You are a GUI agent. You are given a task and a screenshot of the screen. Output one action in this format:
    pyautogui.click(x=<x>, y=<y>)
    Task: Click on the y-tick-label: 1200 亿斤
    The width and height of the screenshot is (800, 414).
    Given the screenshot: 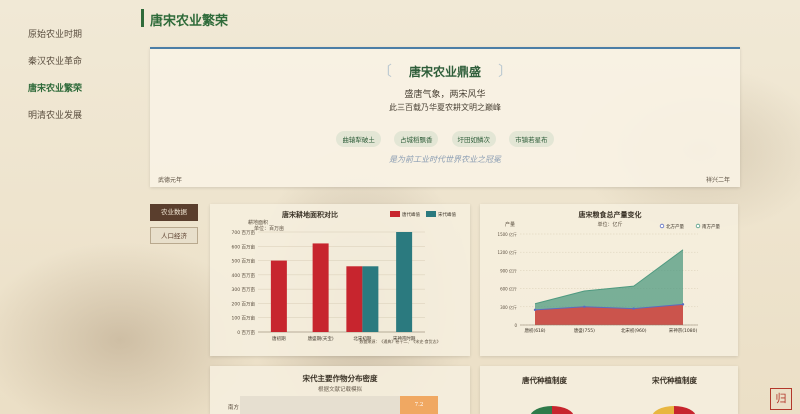 What is the action you would take?
    pyautogui.click(x=507, y=252)
    